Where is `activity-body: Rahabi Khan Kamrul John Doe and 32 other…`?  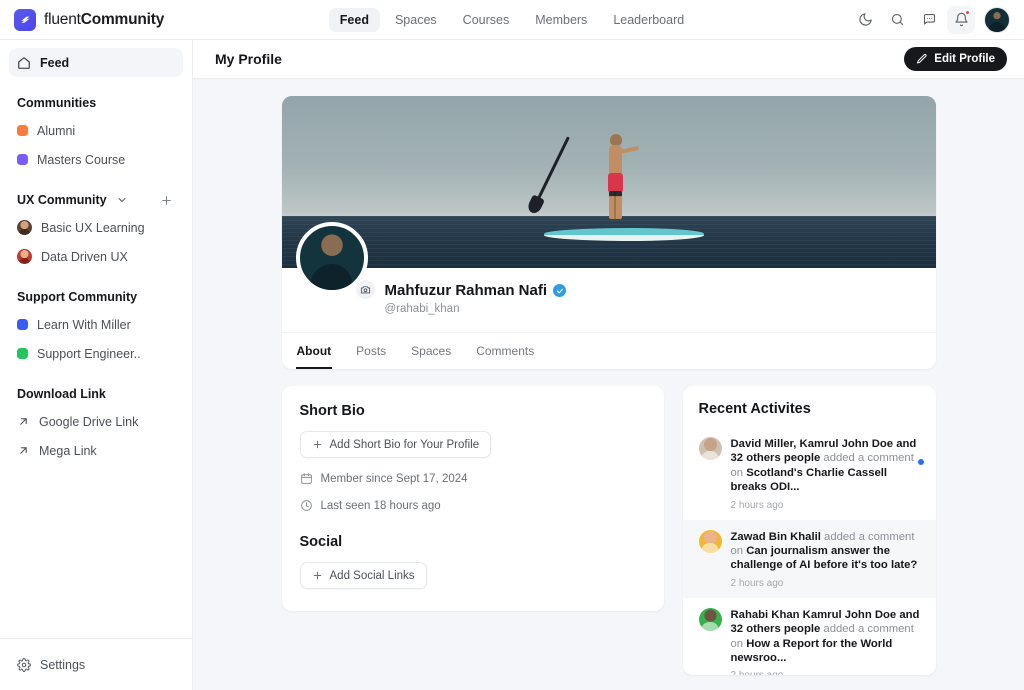 activity-body: Rahabi Khan Kamrul John Doe and 32 other… is located at coordinates (826, 641).